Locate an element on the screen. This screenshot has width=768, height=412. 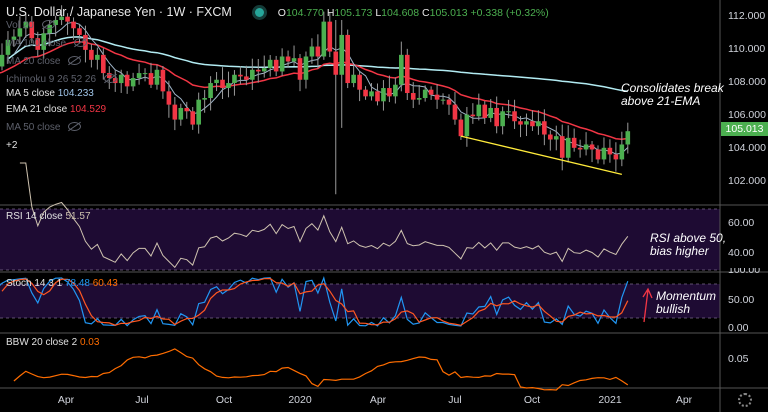
rsi-legend: RSI 14 close 51.57 is located at coordinates (48, 216).